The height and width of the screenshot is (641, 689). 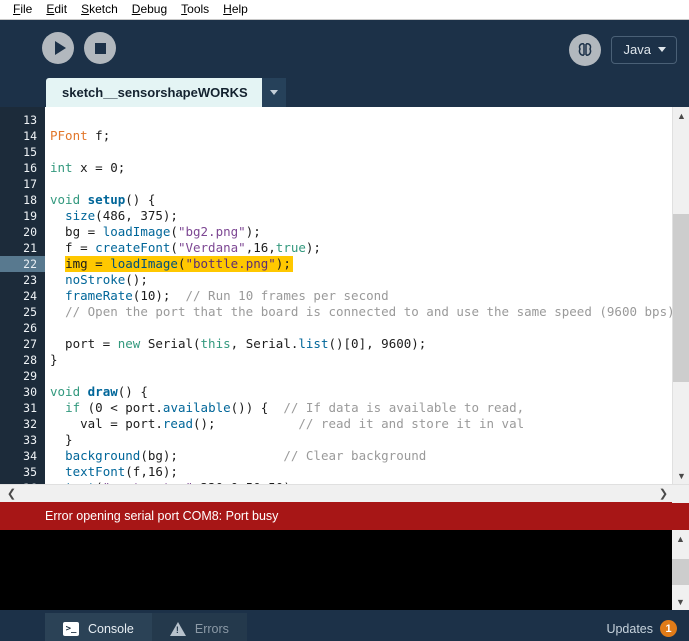 What do you see at coordinates (154, 92) in the screenshot?
I see `sketch-tab: sketch__sensorshapeWORKS` at bounding box center [154, 92].